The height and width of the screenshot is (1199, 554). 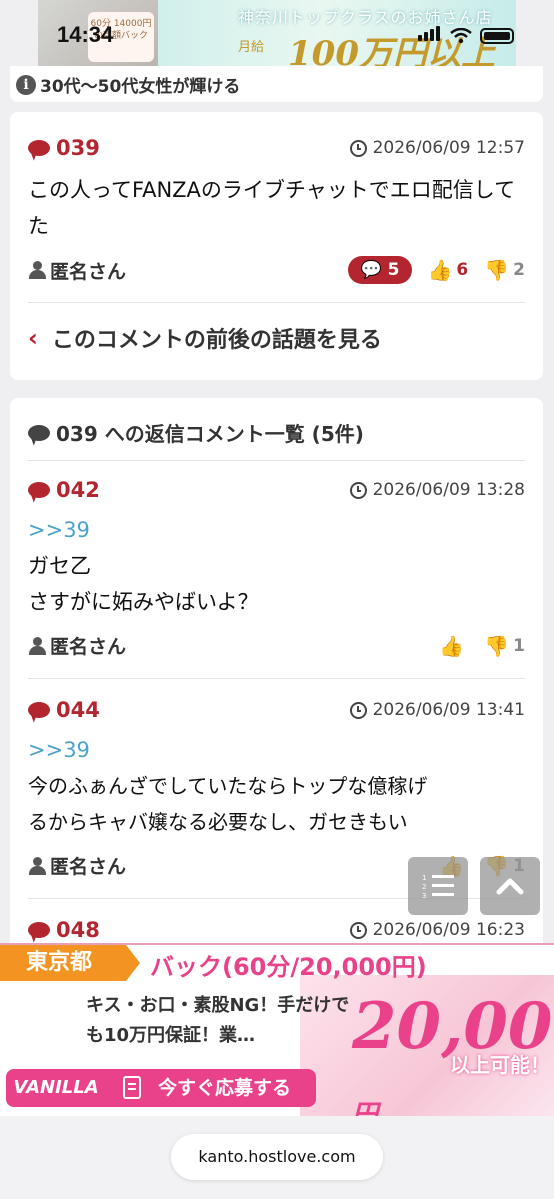 What do you see at coordinates (132, 1087) in the screenshot?
I see `document-icon` at bounding box center [132, 1087].